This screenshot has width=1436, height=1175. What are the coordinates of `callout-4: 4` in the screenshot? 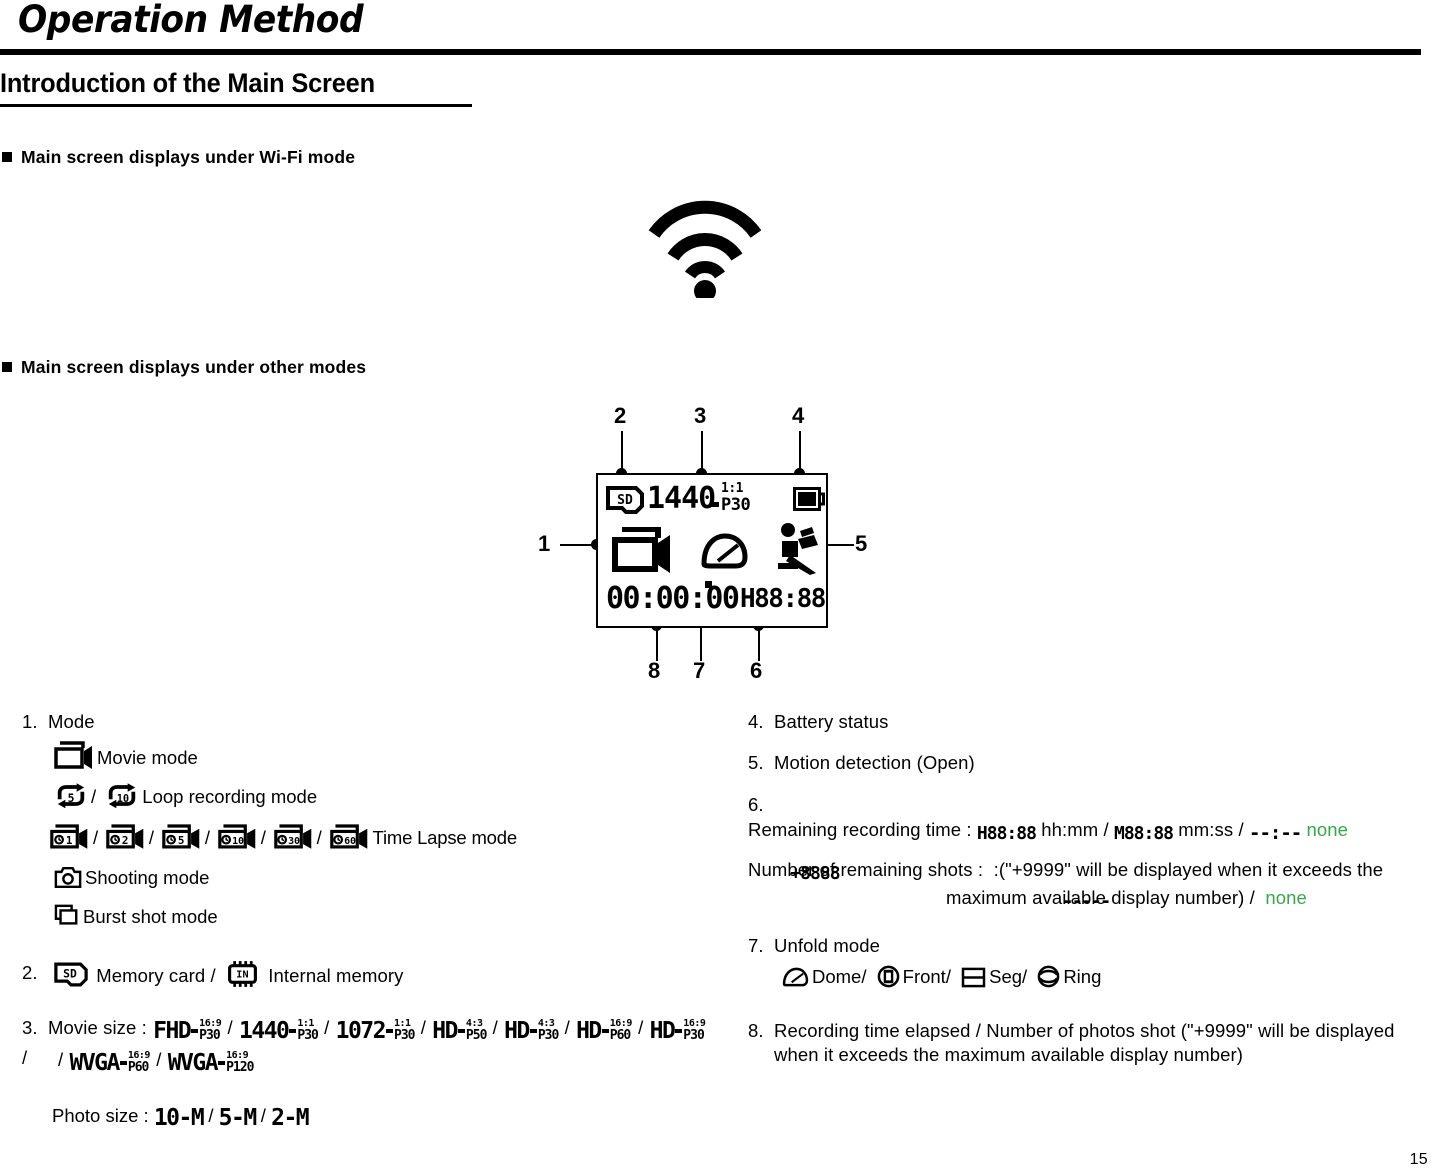 It's located at (798, 415).